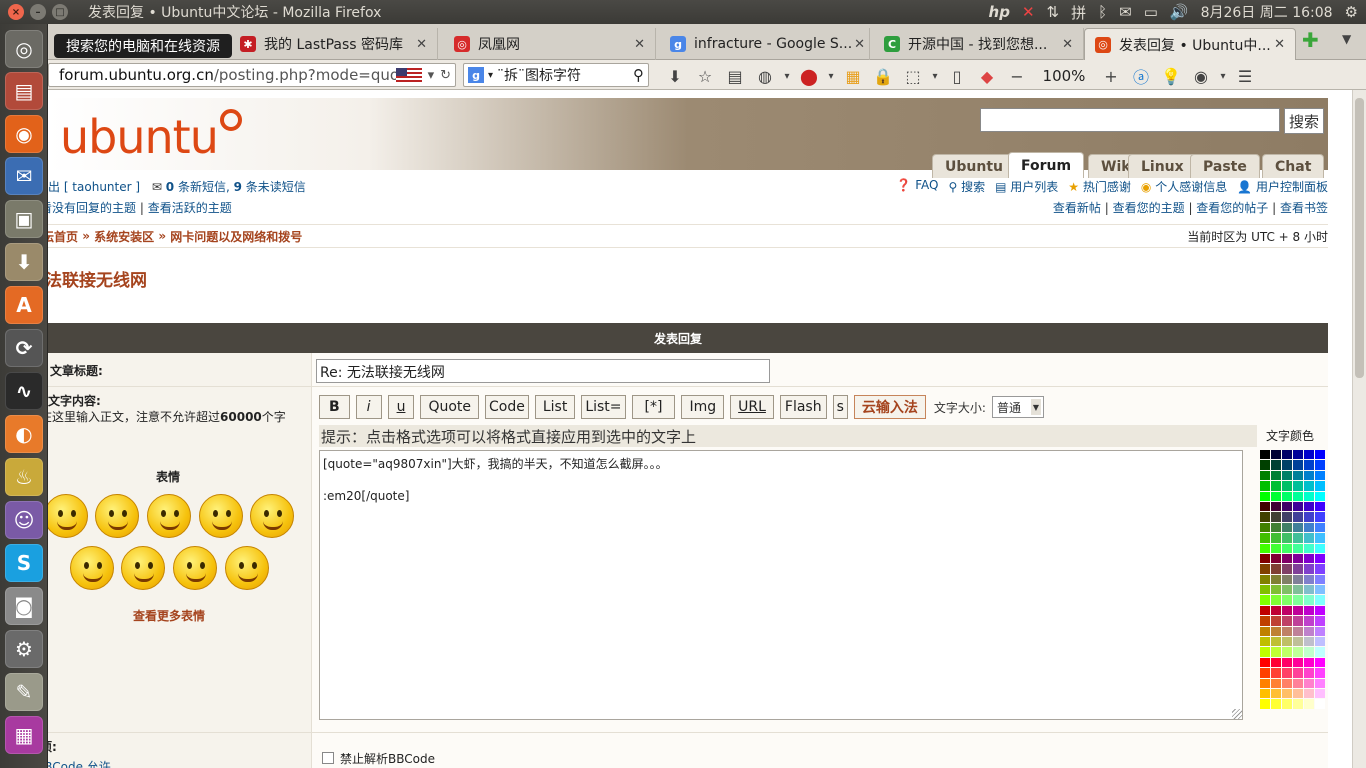 Image resolution: width=1366 pixels, height=768 pixels. What do you see at coordinates (1171, 76) in the screenshot?
I see `lightbulb-icon: 💡` at bounding box center [1171, 76].